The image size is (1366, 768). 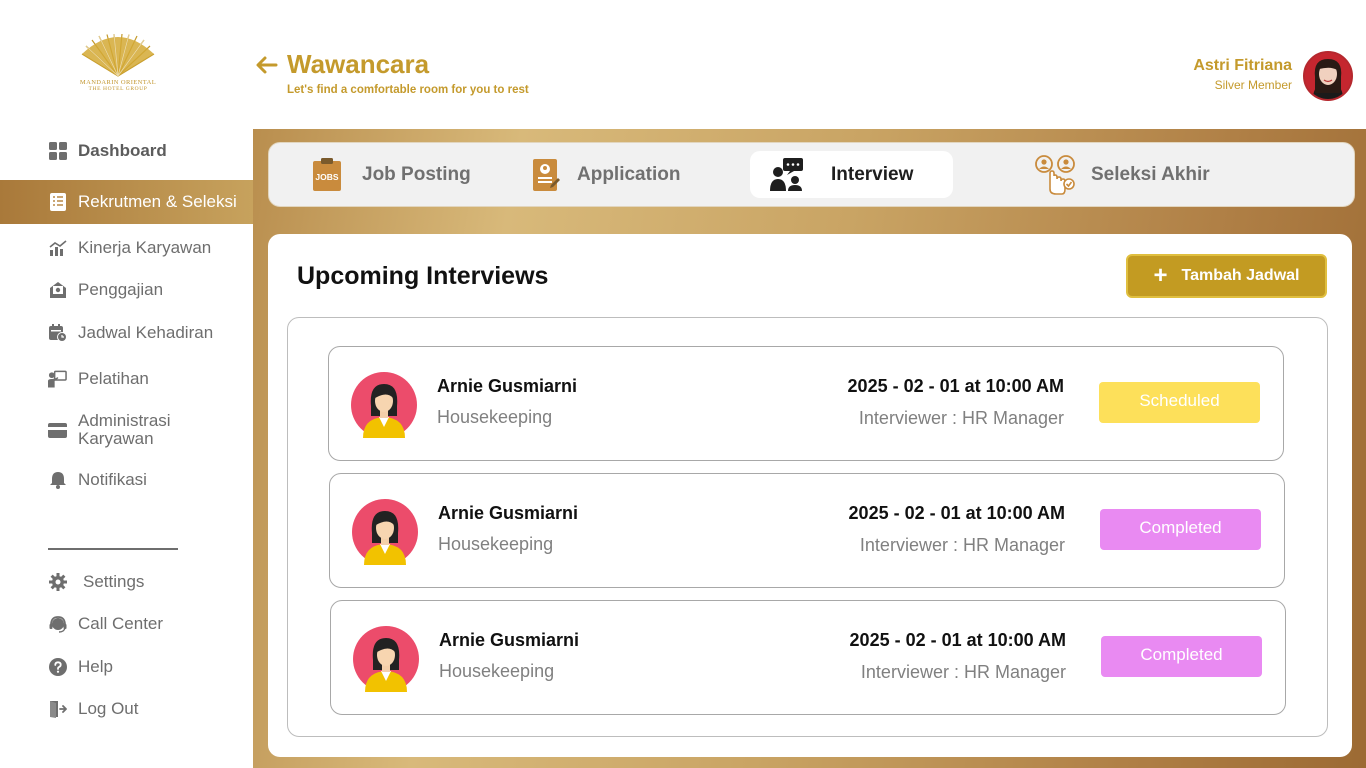 I want to click on sidebar-item-jadwal-kehadiran: Jadwal Kehadiran, so click(x=126, y=333).